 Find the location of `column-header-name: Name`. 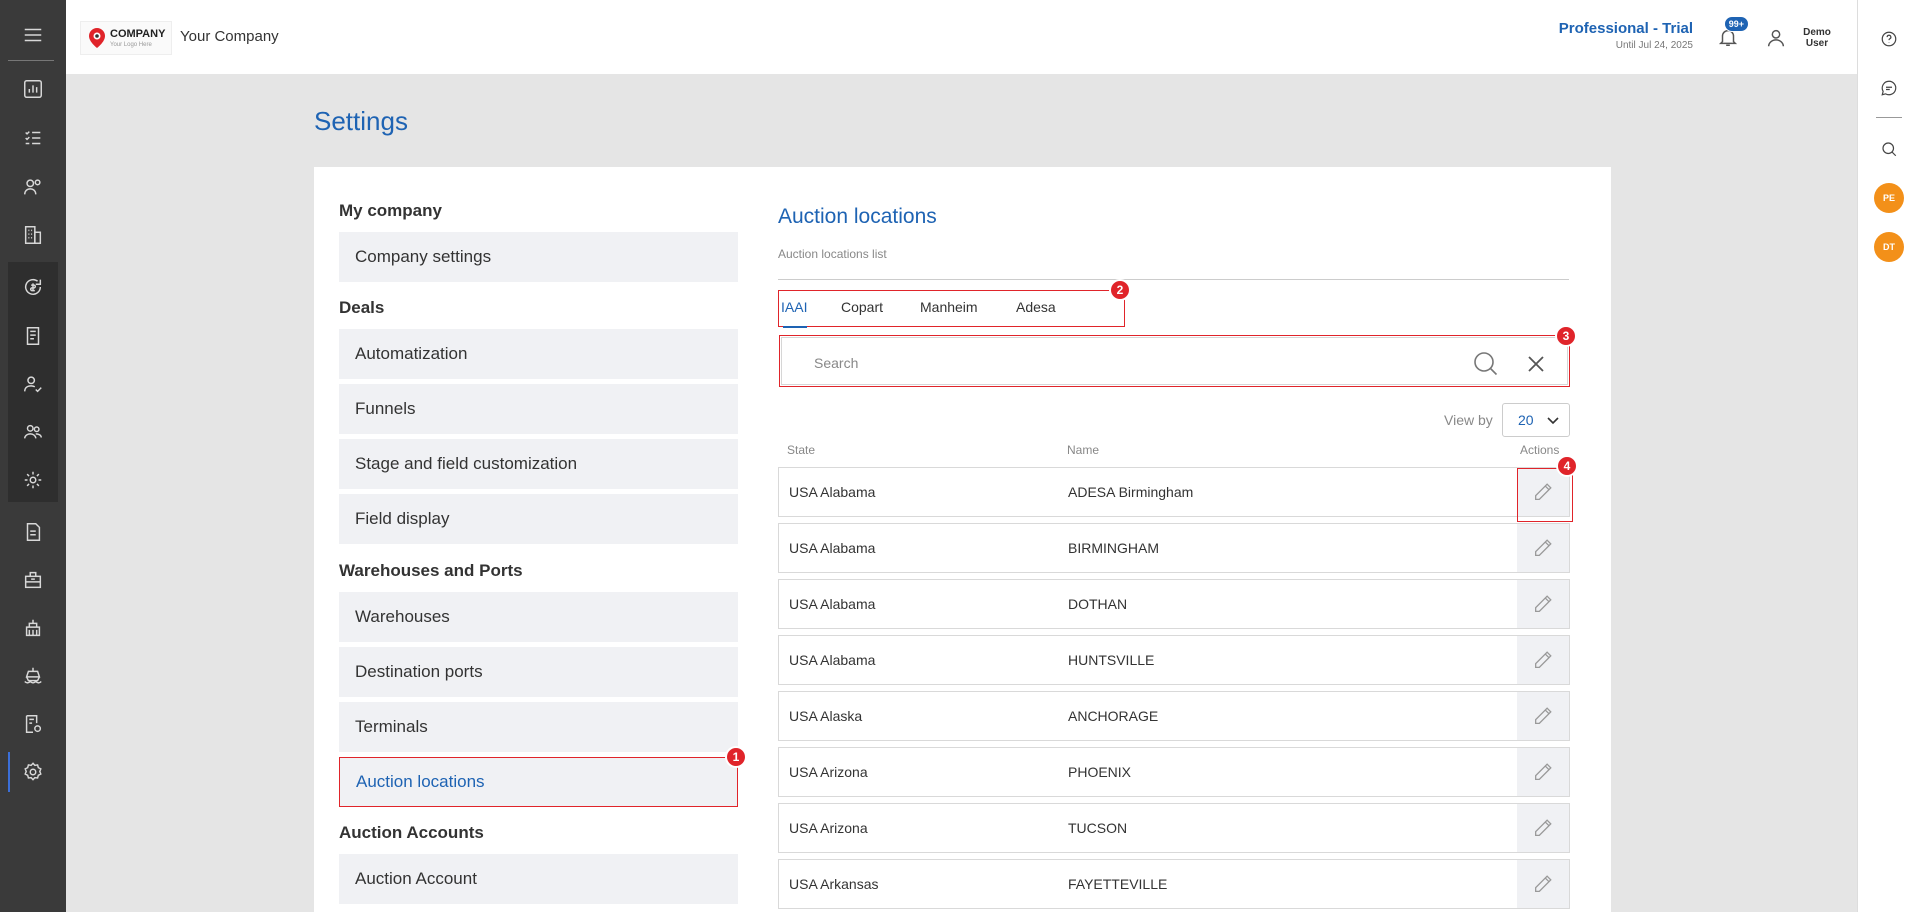

column-header-name: Name is located at coordinates (1083, 450).